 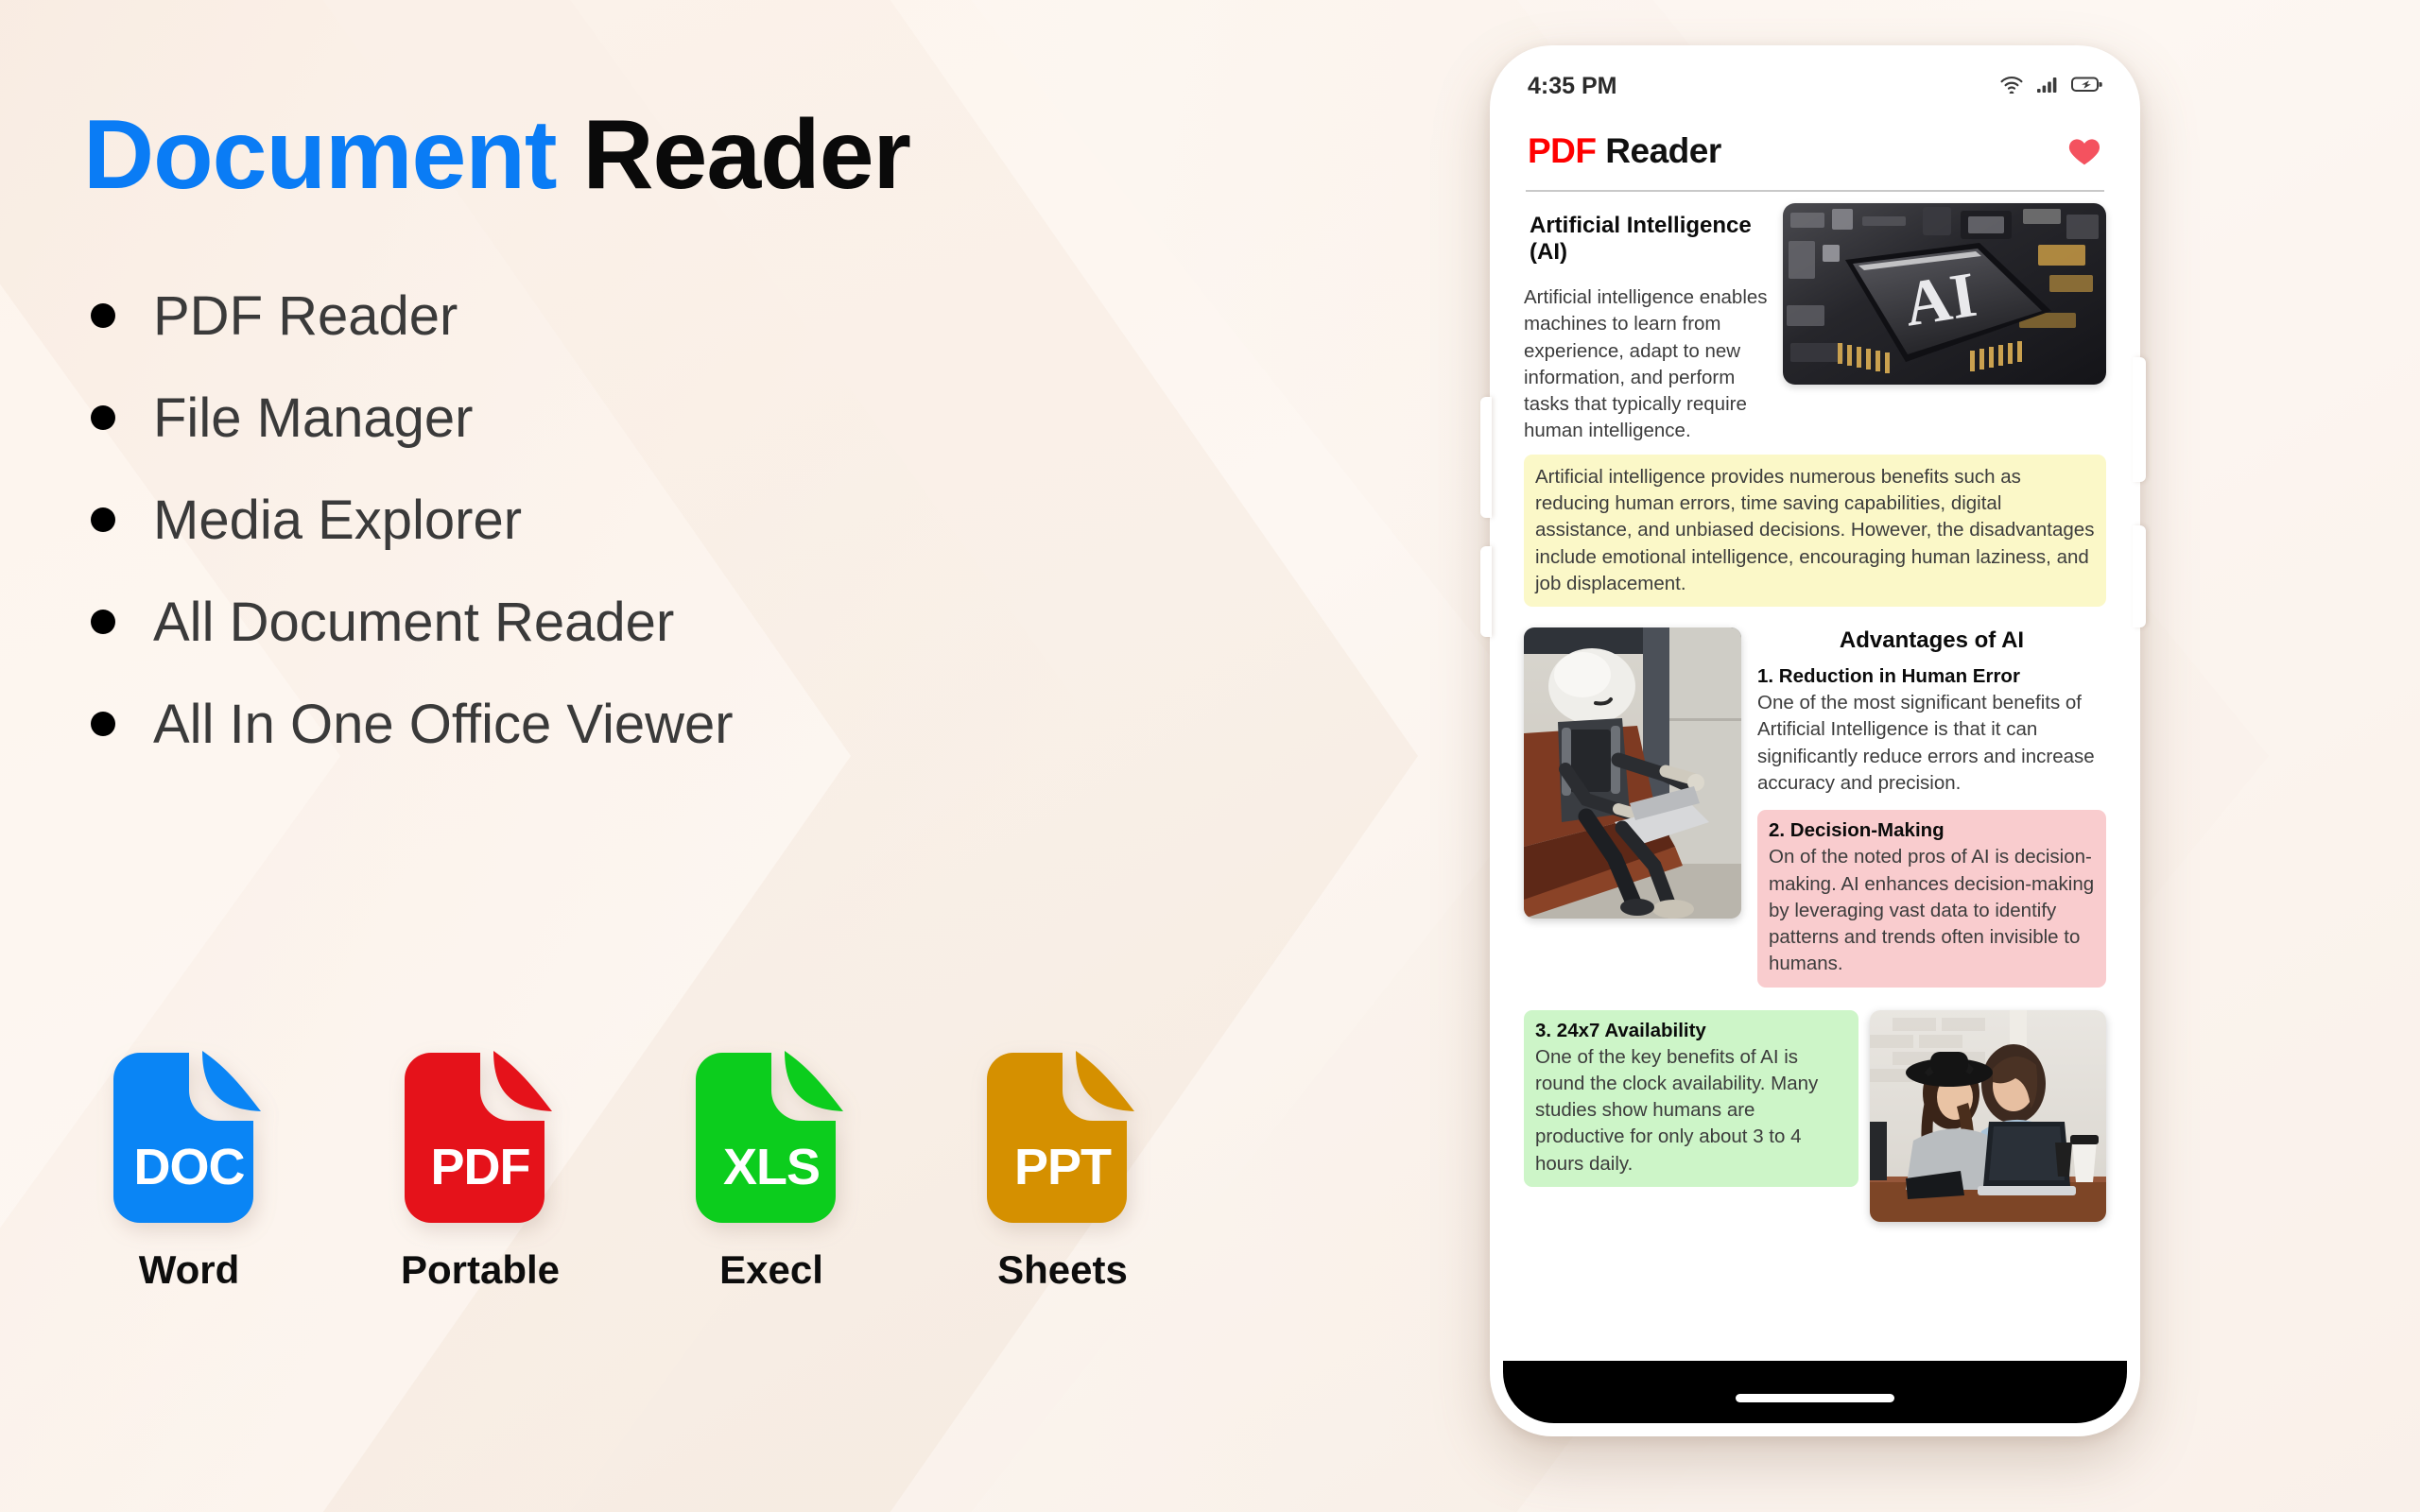 I want to click on svg-text: AI, so click(x=1940, y=299).